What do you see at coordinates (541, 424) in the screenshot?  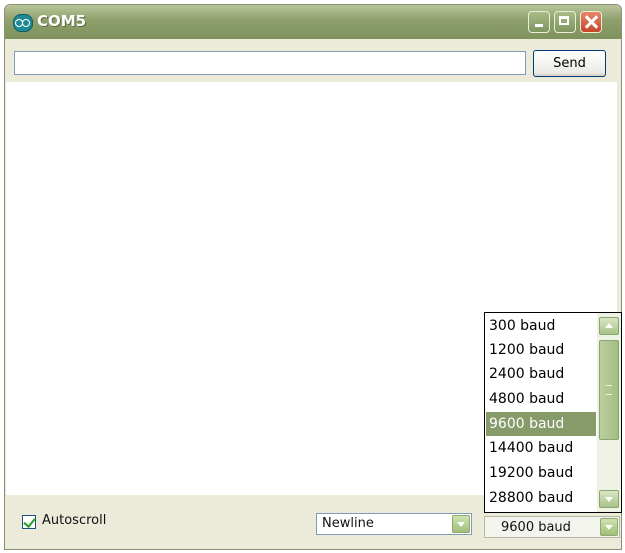 I see `dropdown-option: 9600 baud` at bounding box center [541, 424].